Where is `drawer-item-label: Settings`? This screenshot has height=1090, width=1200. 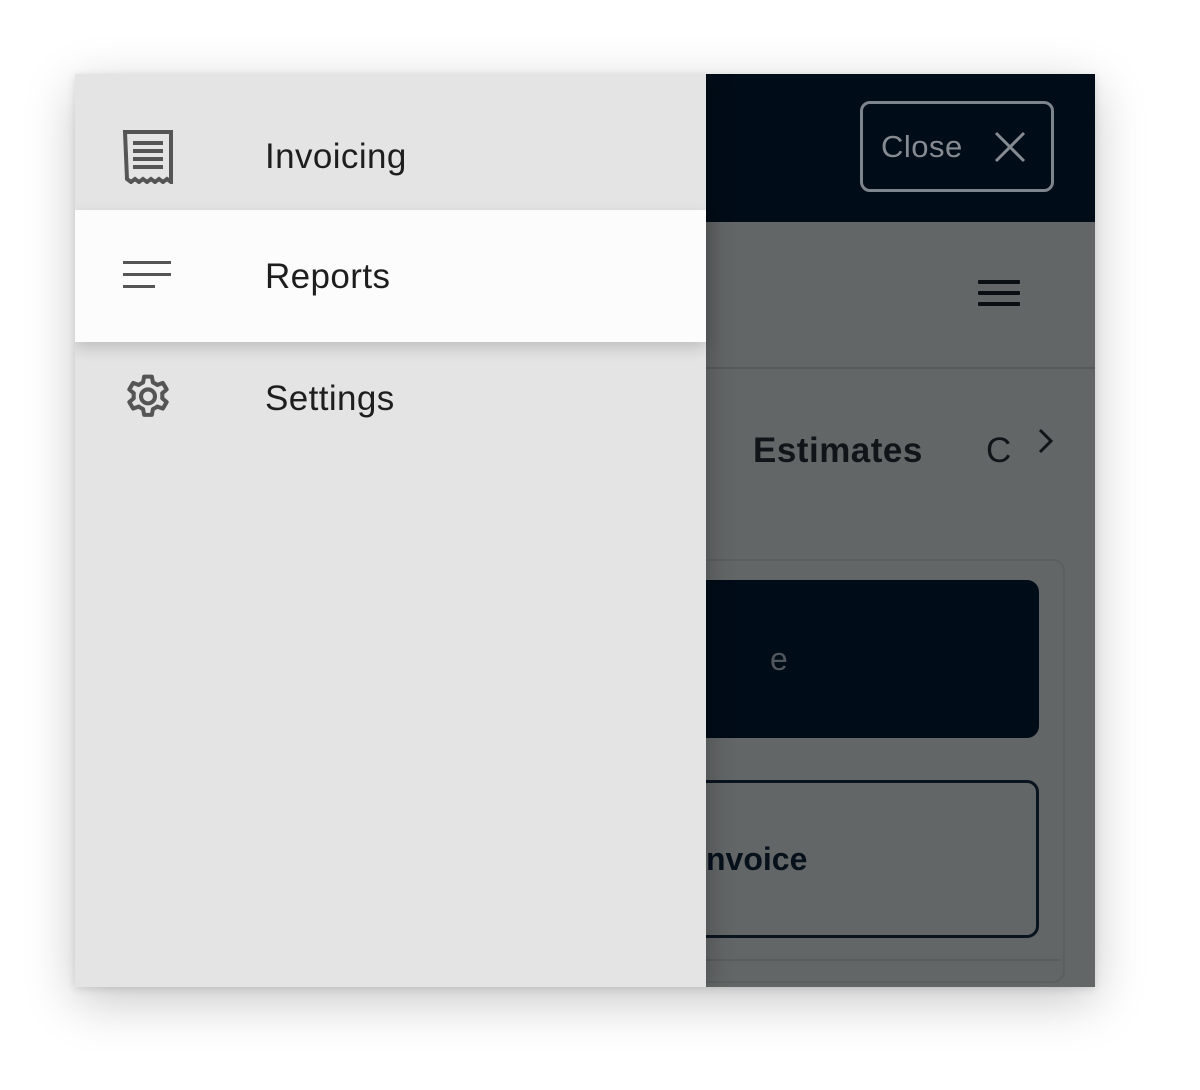 drawer-item-label: Settings is located at coordinates (330, 398).